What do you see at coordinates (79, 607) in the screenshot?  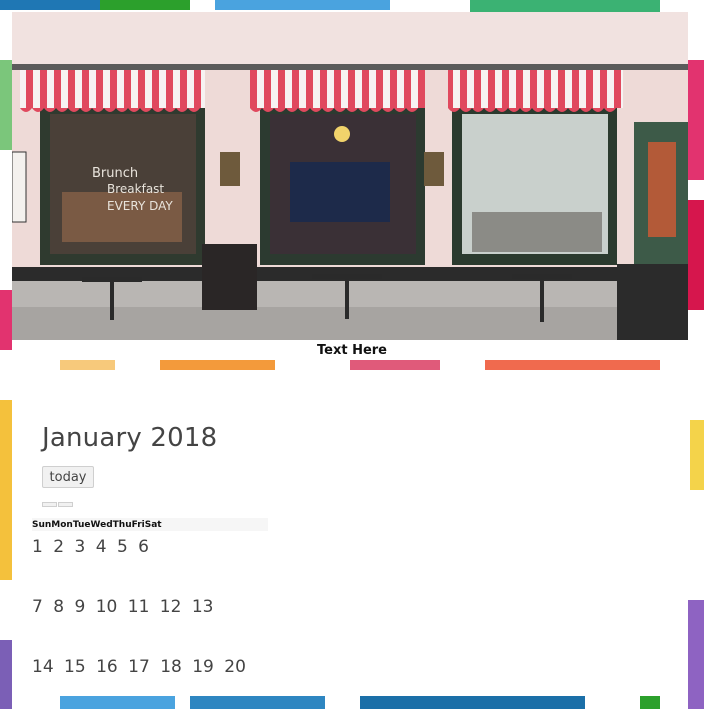 I see `calendar-day: 9` at bounding box center [79, 607].